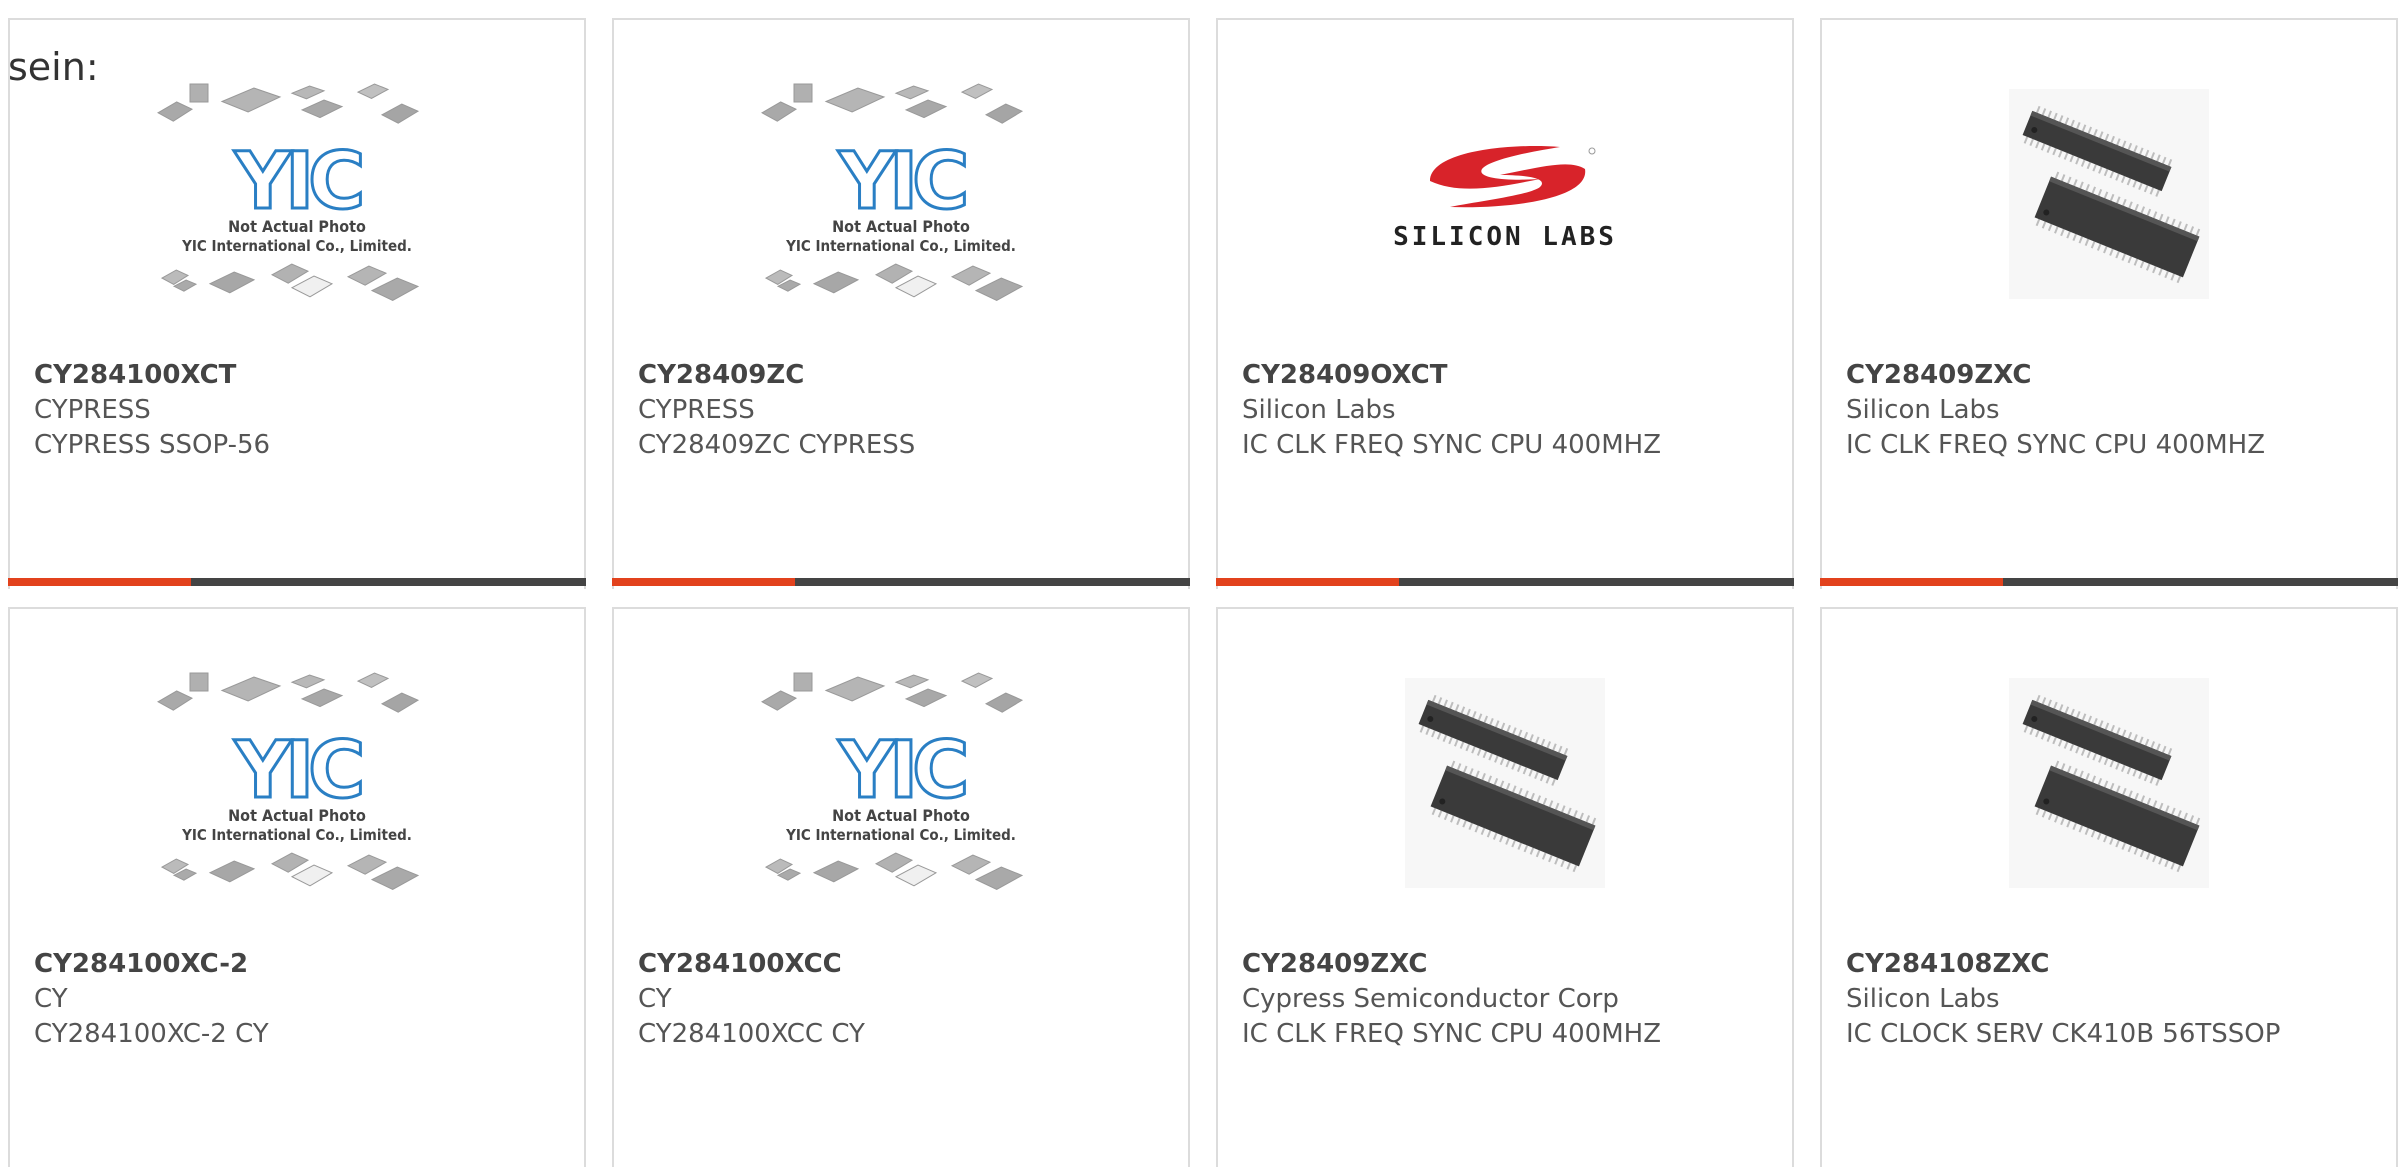 The height and width of the screenshot is (1167, 2400). I want to click on part-number-link: CY284108ZXC, so click(2116, 964).